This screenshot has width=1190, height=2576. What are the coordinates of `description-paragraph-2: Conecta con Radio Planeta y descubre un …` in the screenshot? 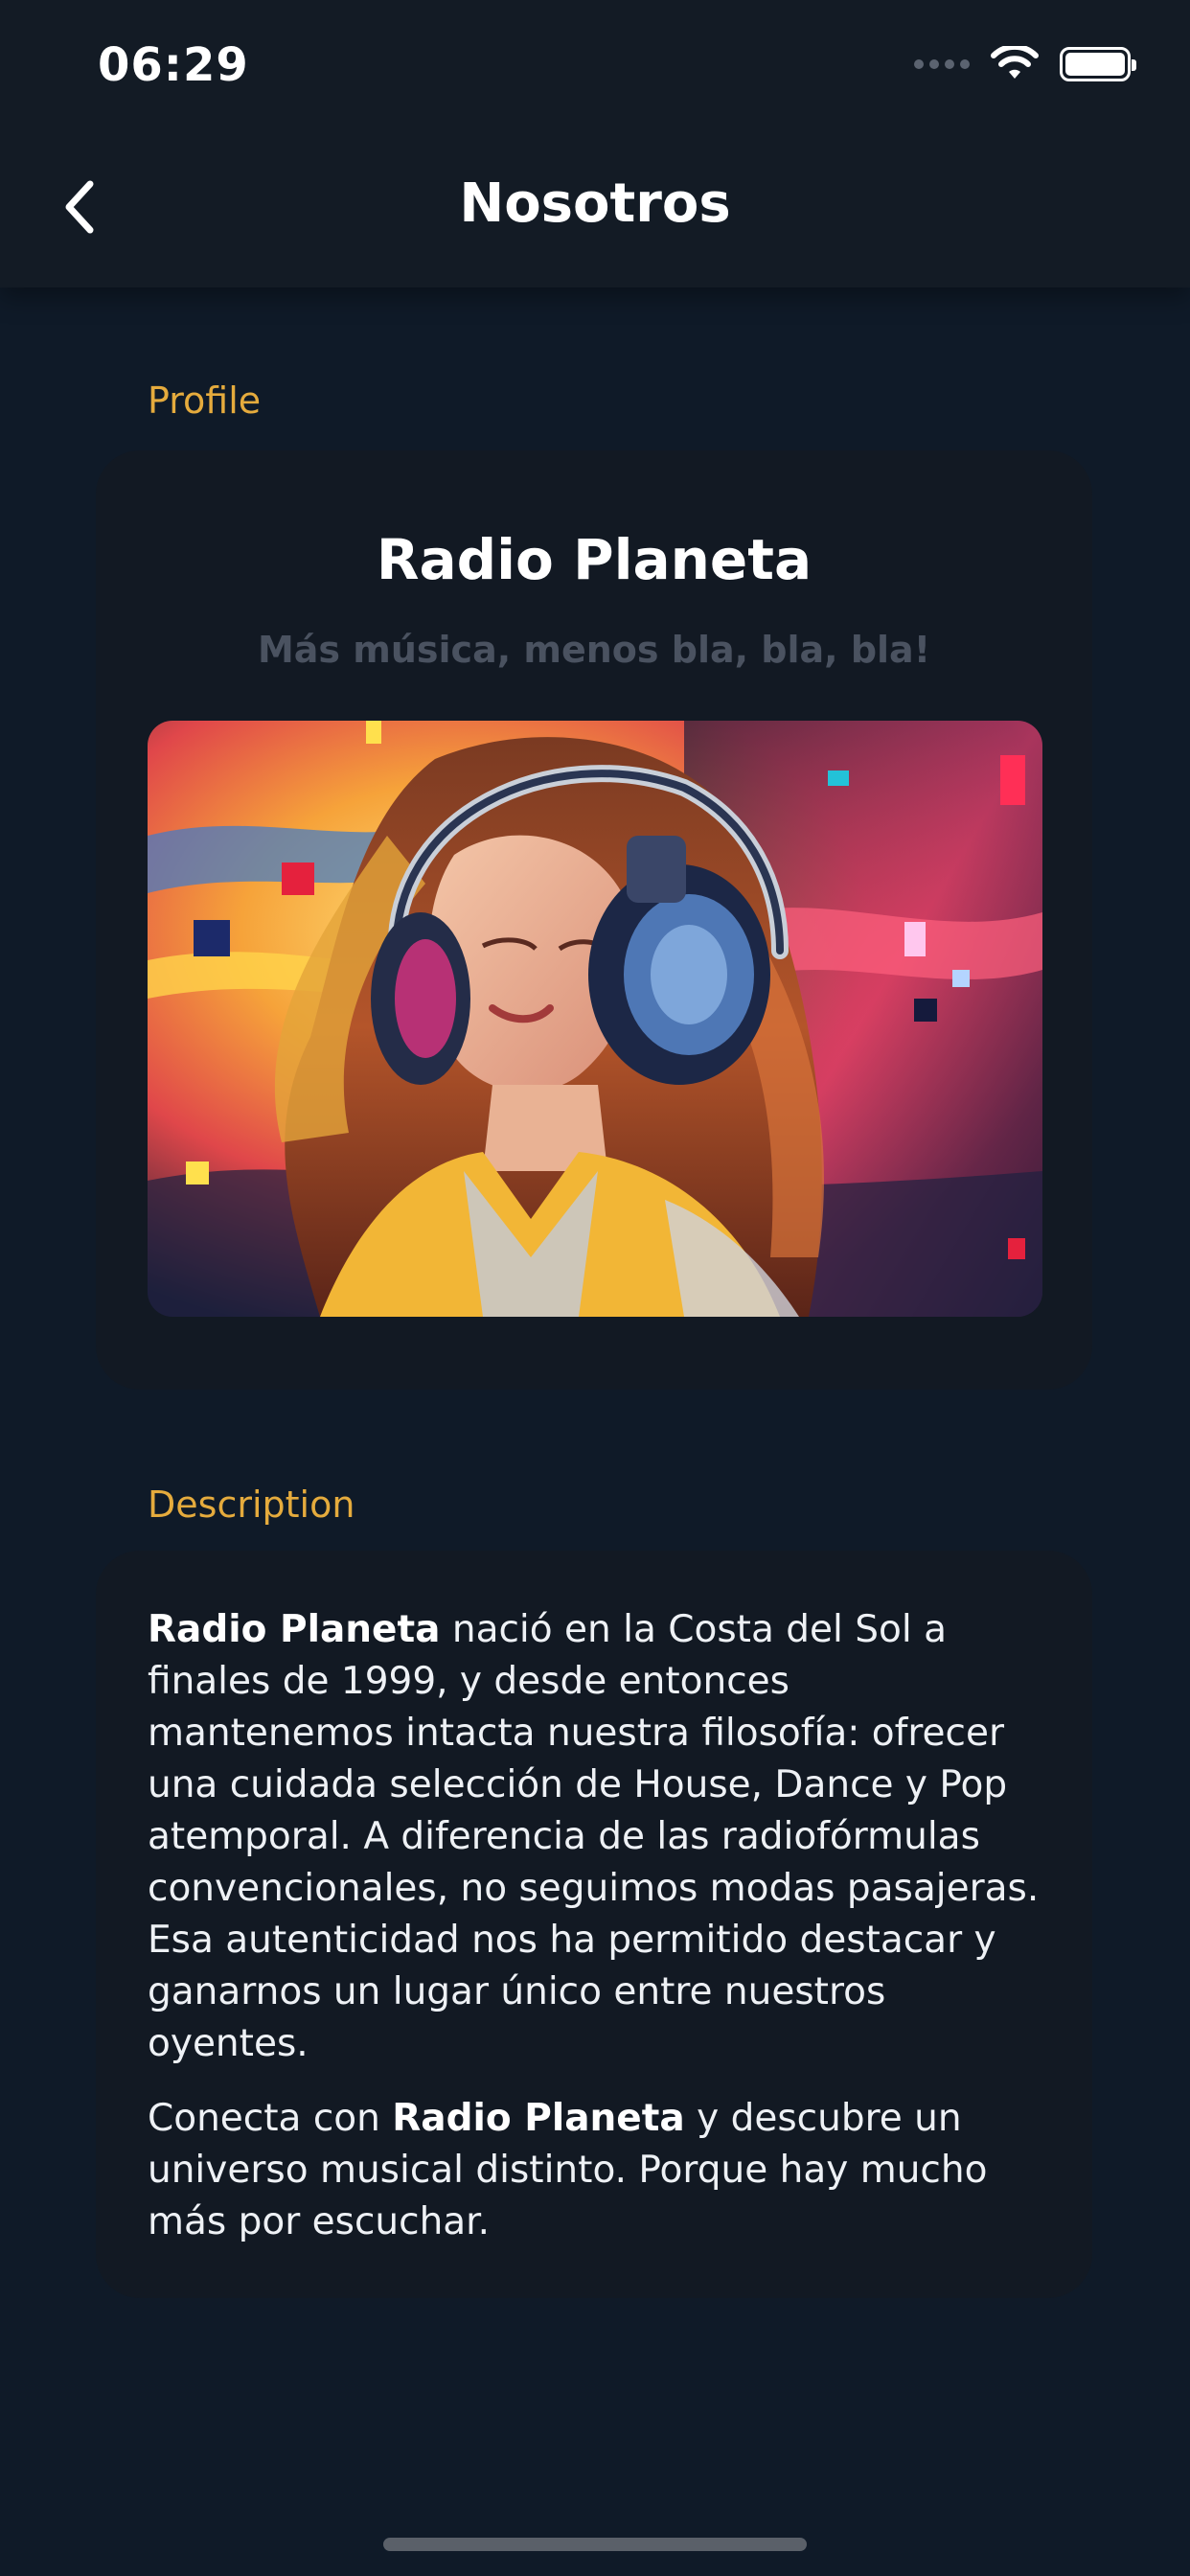 It's located at (594, 2170).